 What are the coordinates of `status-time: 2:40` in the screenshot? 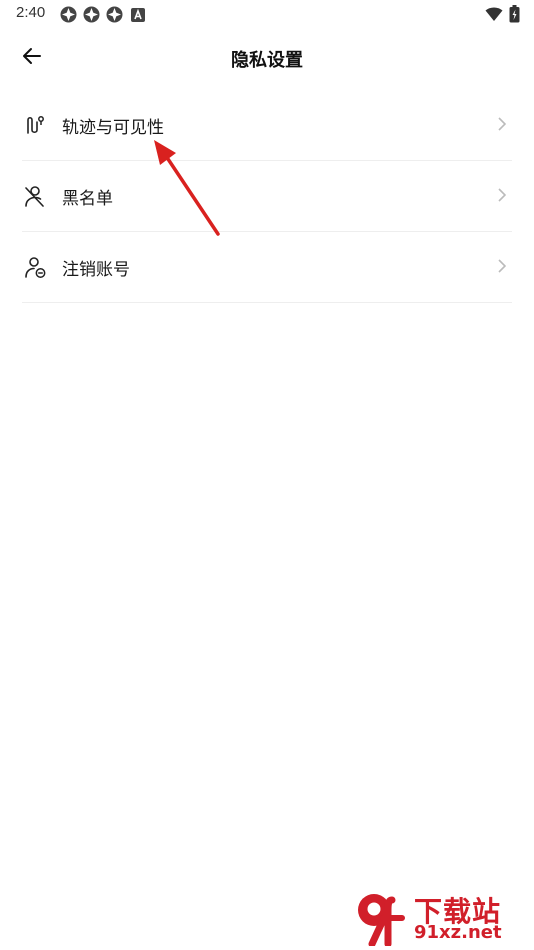 It's located at (31, 12).